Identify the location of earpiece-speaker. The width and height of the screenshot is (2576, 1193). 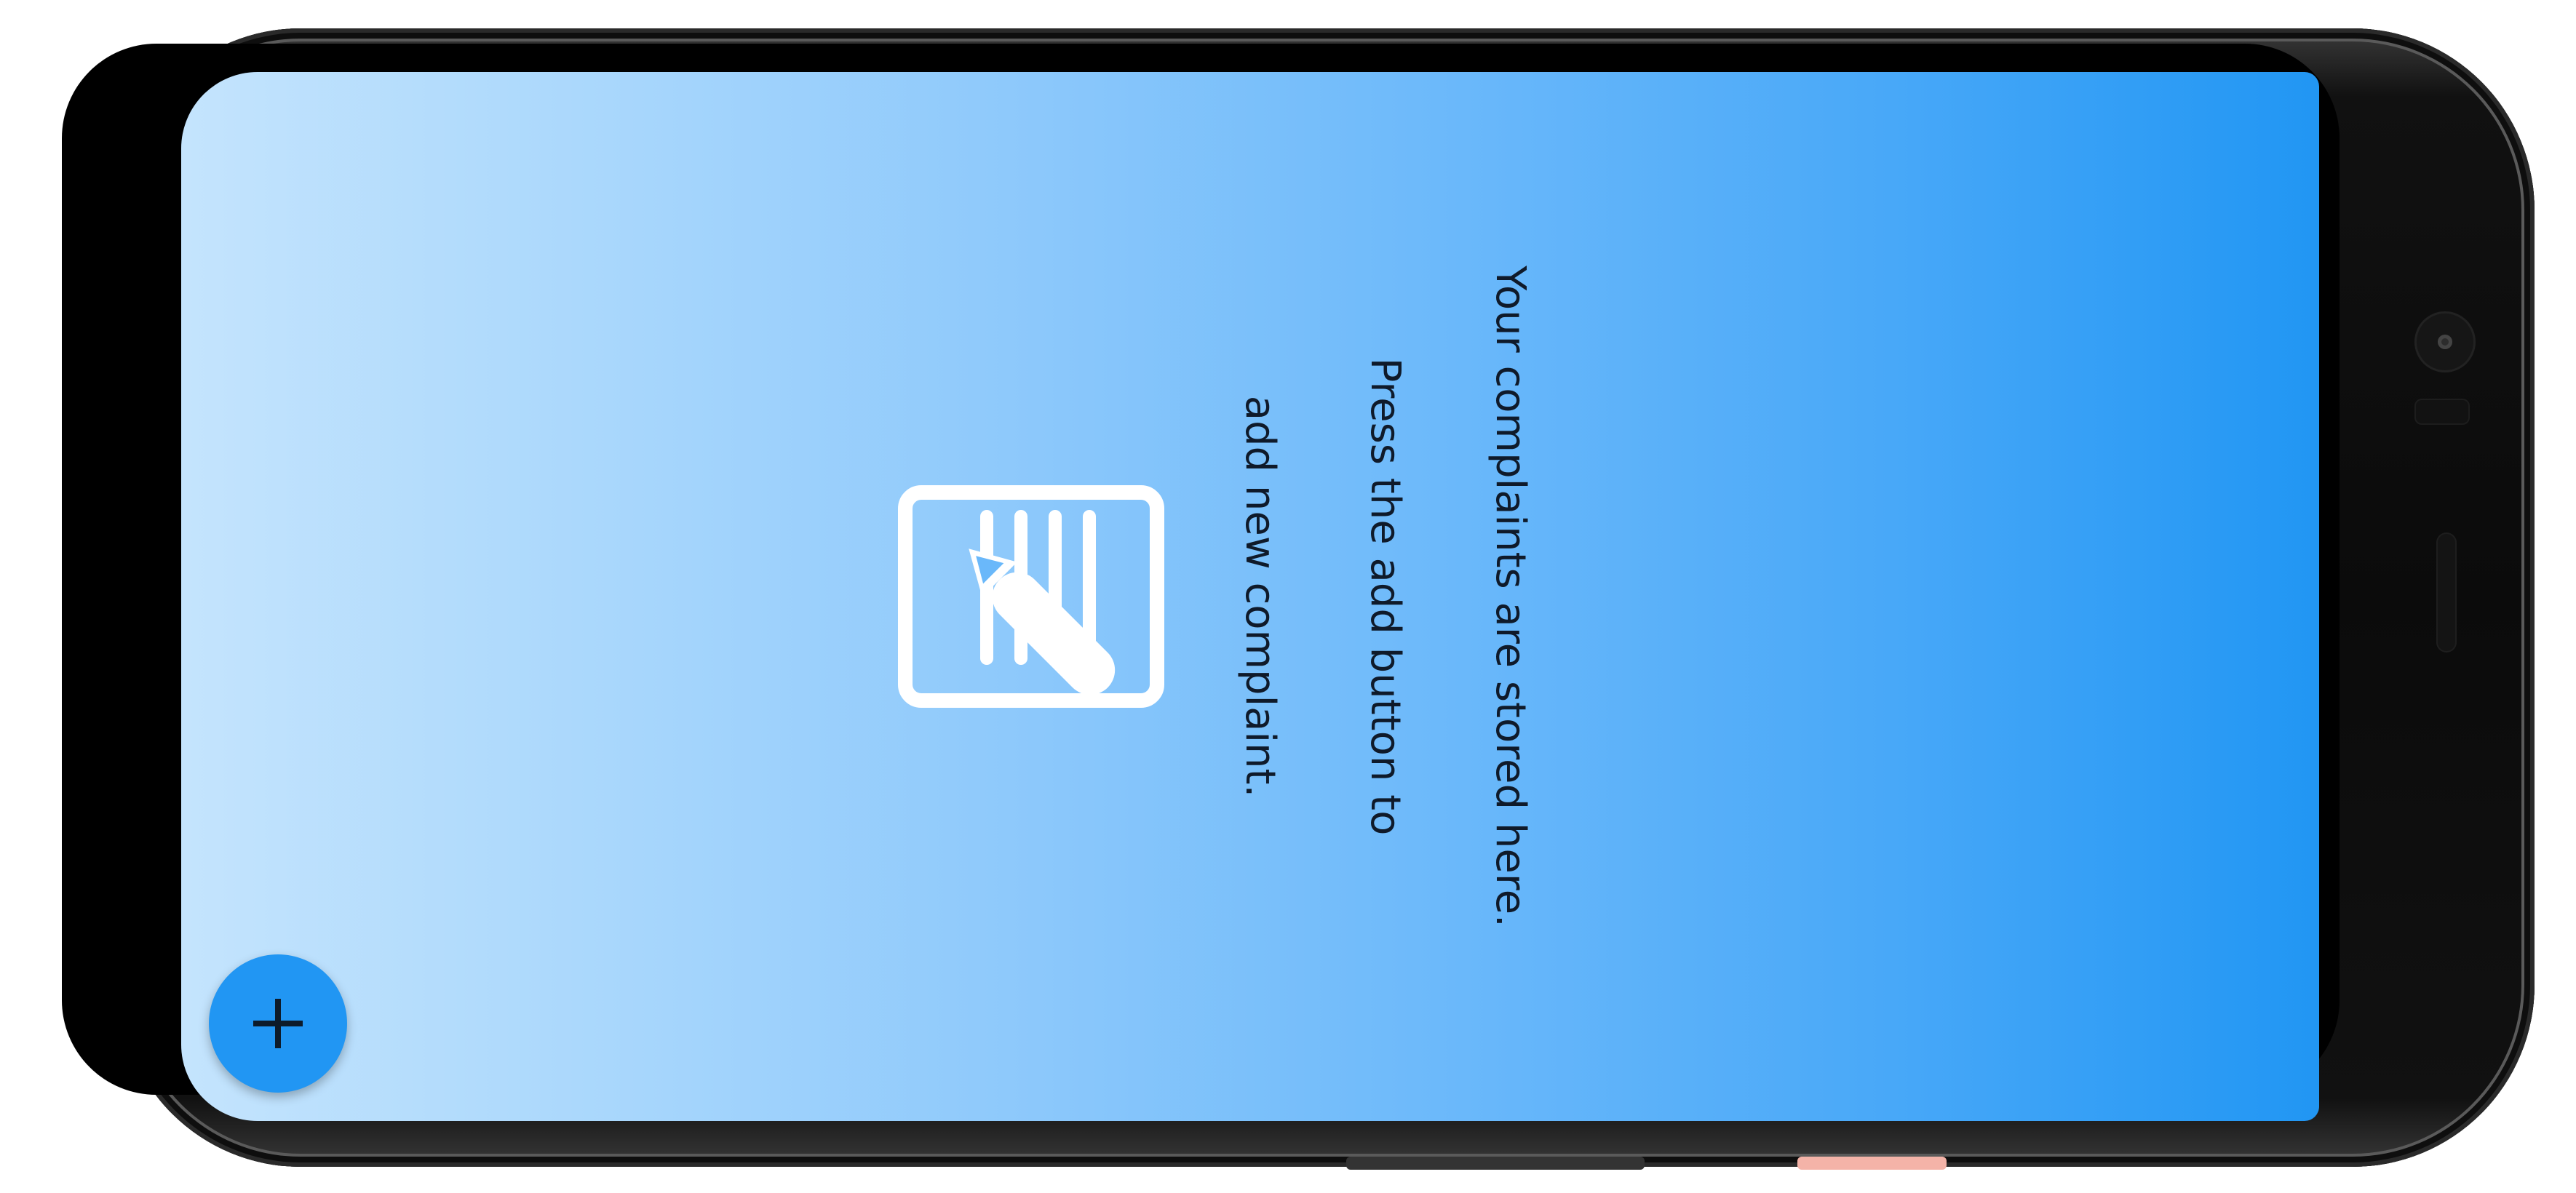
(2446, 592).